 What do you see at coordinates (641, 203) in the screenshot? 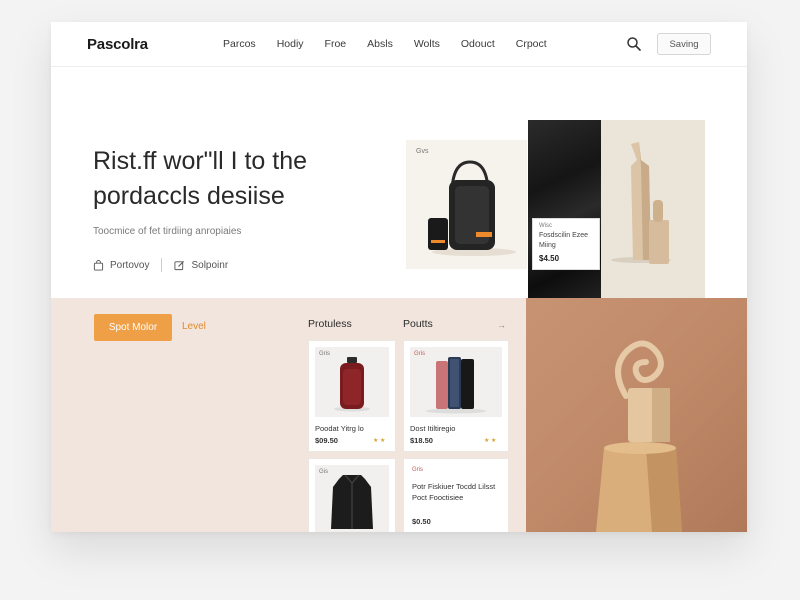
I see `wooden-objects-image` at bounding box center [641, 203].